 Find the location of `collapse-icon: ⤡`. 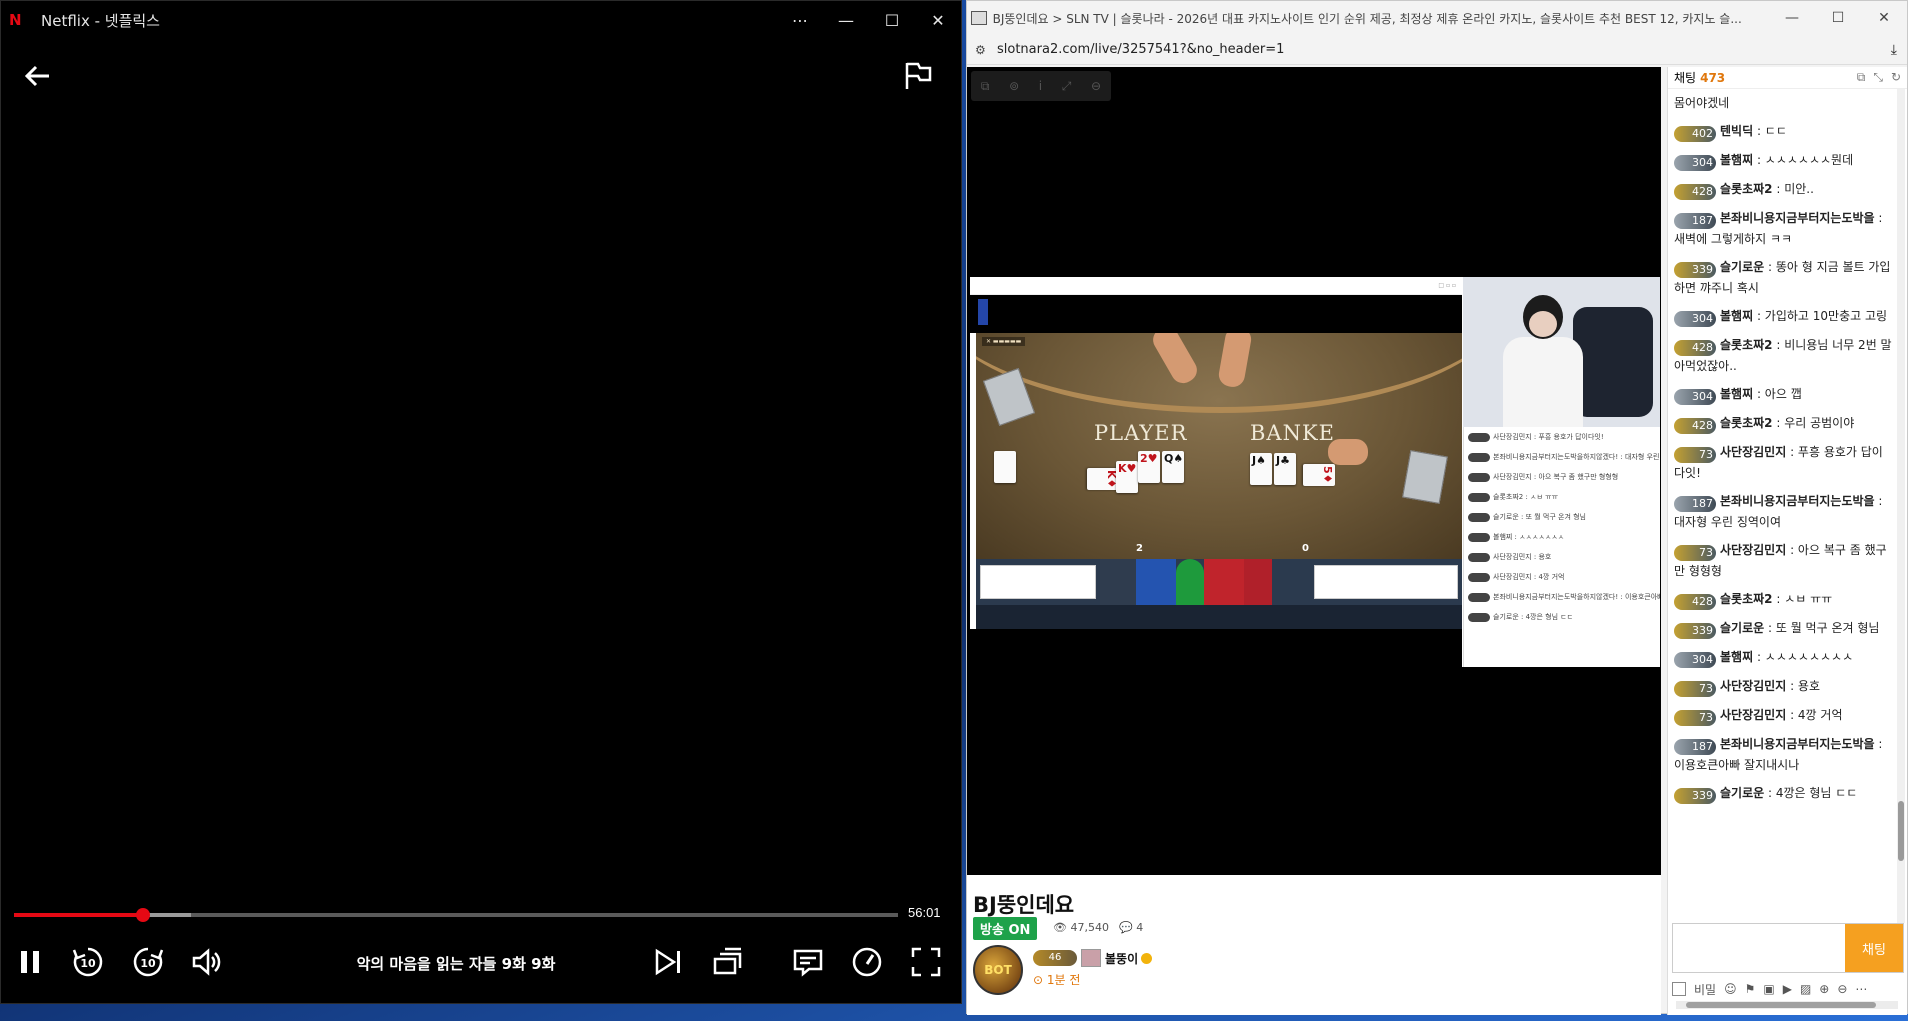

collapse-icon: ⤡ is located at coordinates (1878, 77).